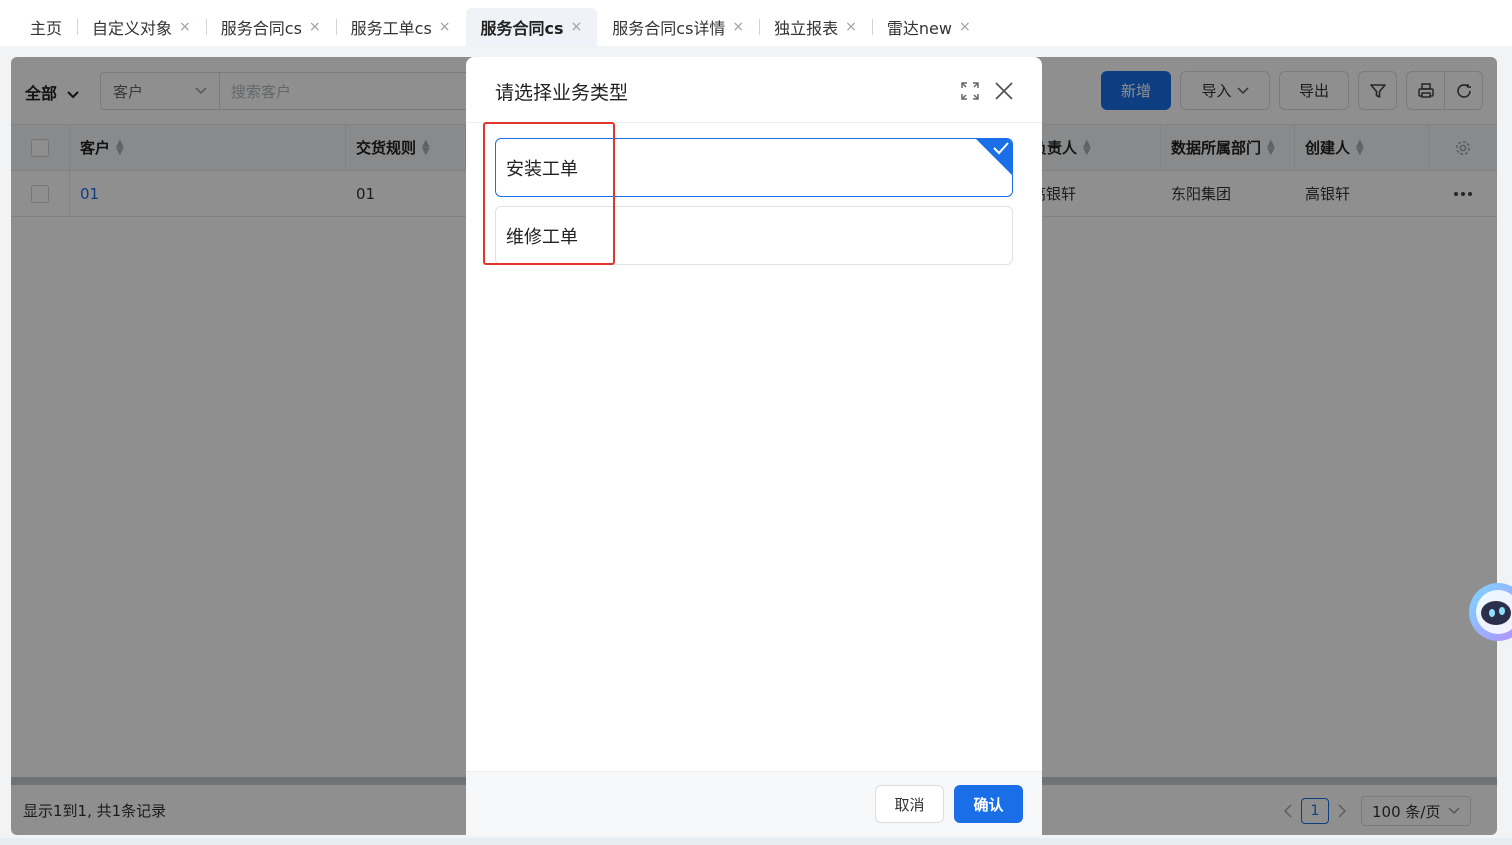  Describe the element at coordinates (132, 28) in the screenshot. I see `tab-label: 自定义对象` at that location.